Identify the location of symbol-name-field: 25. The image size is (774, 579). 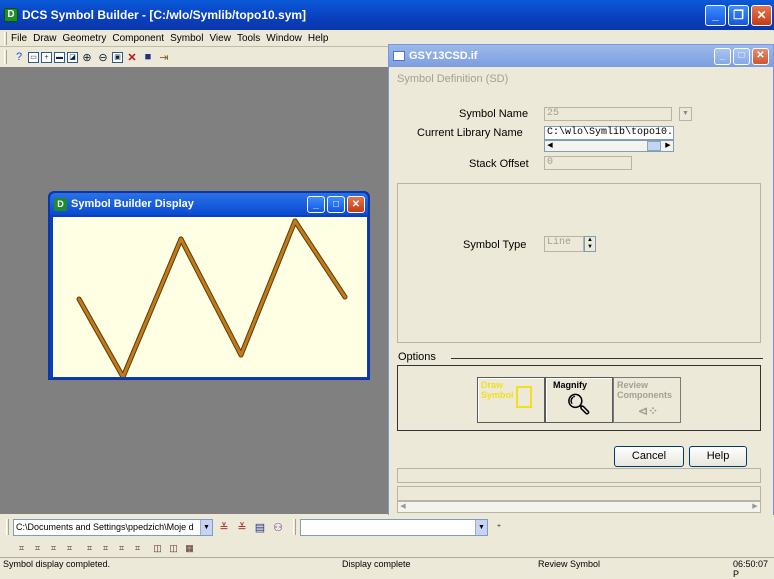
(608, 114).